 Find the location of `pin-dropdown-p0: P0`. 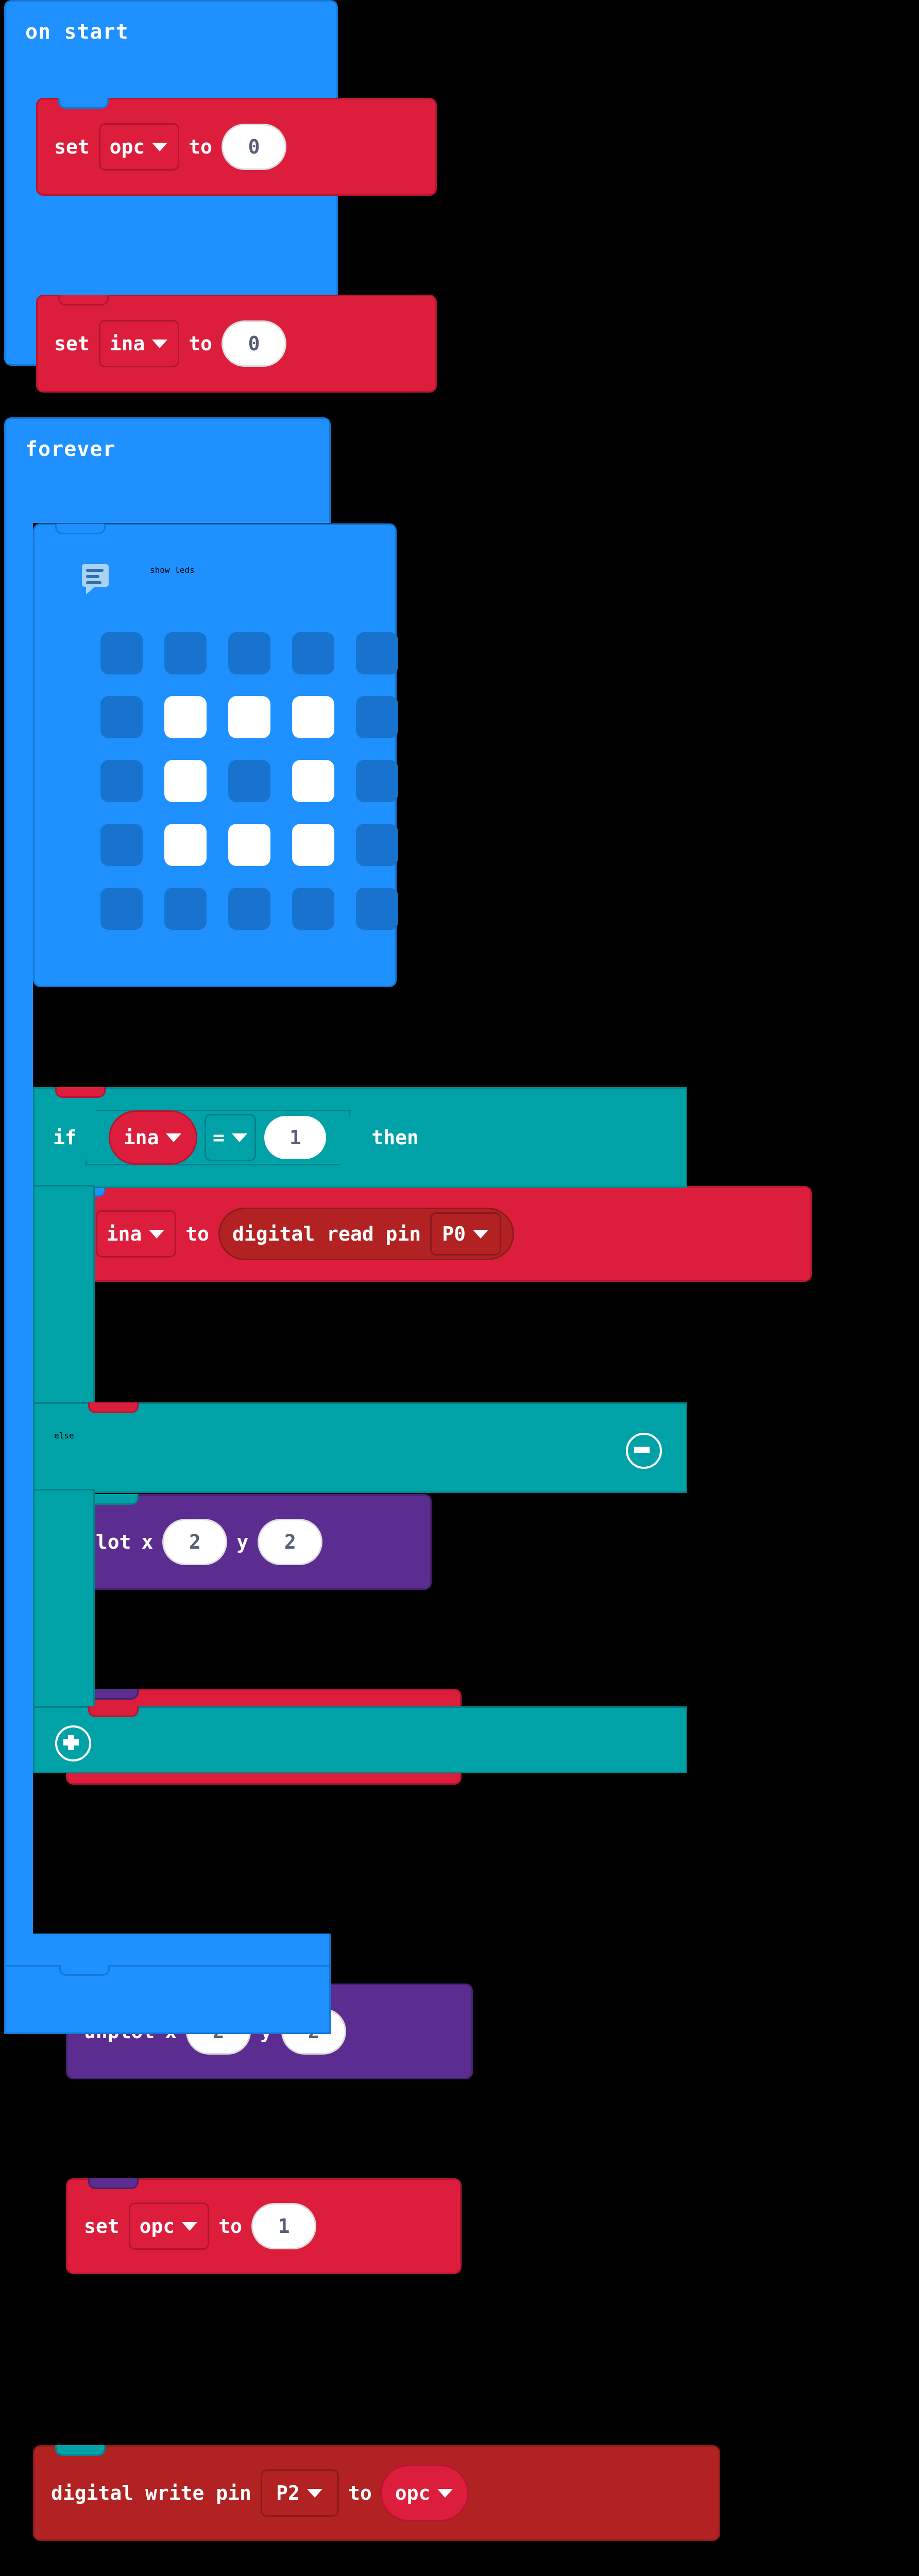

pin-dropdown-p0: P0 is located at coordinates (466, 1234).